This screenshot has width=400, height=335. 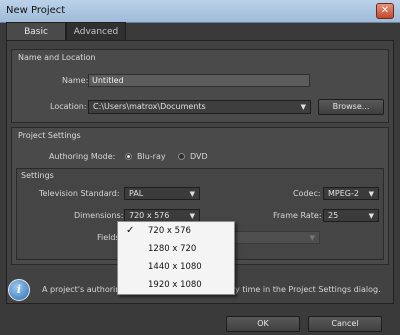 I want to click on location-value: C:\Users\matrox\Documents, so click(x=149, y=106).